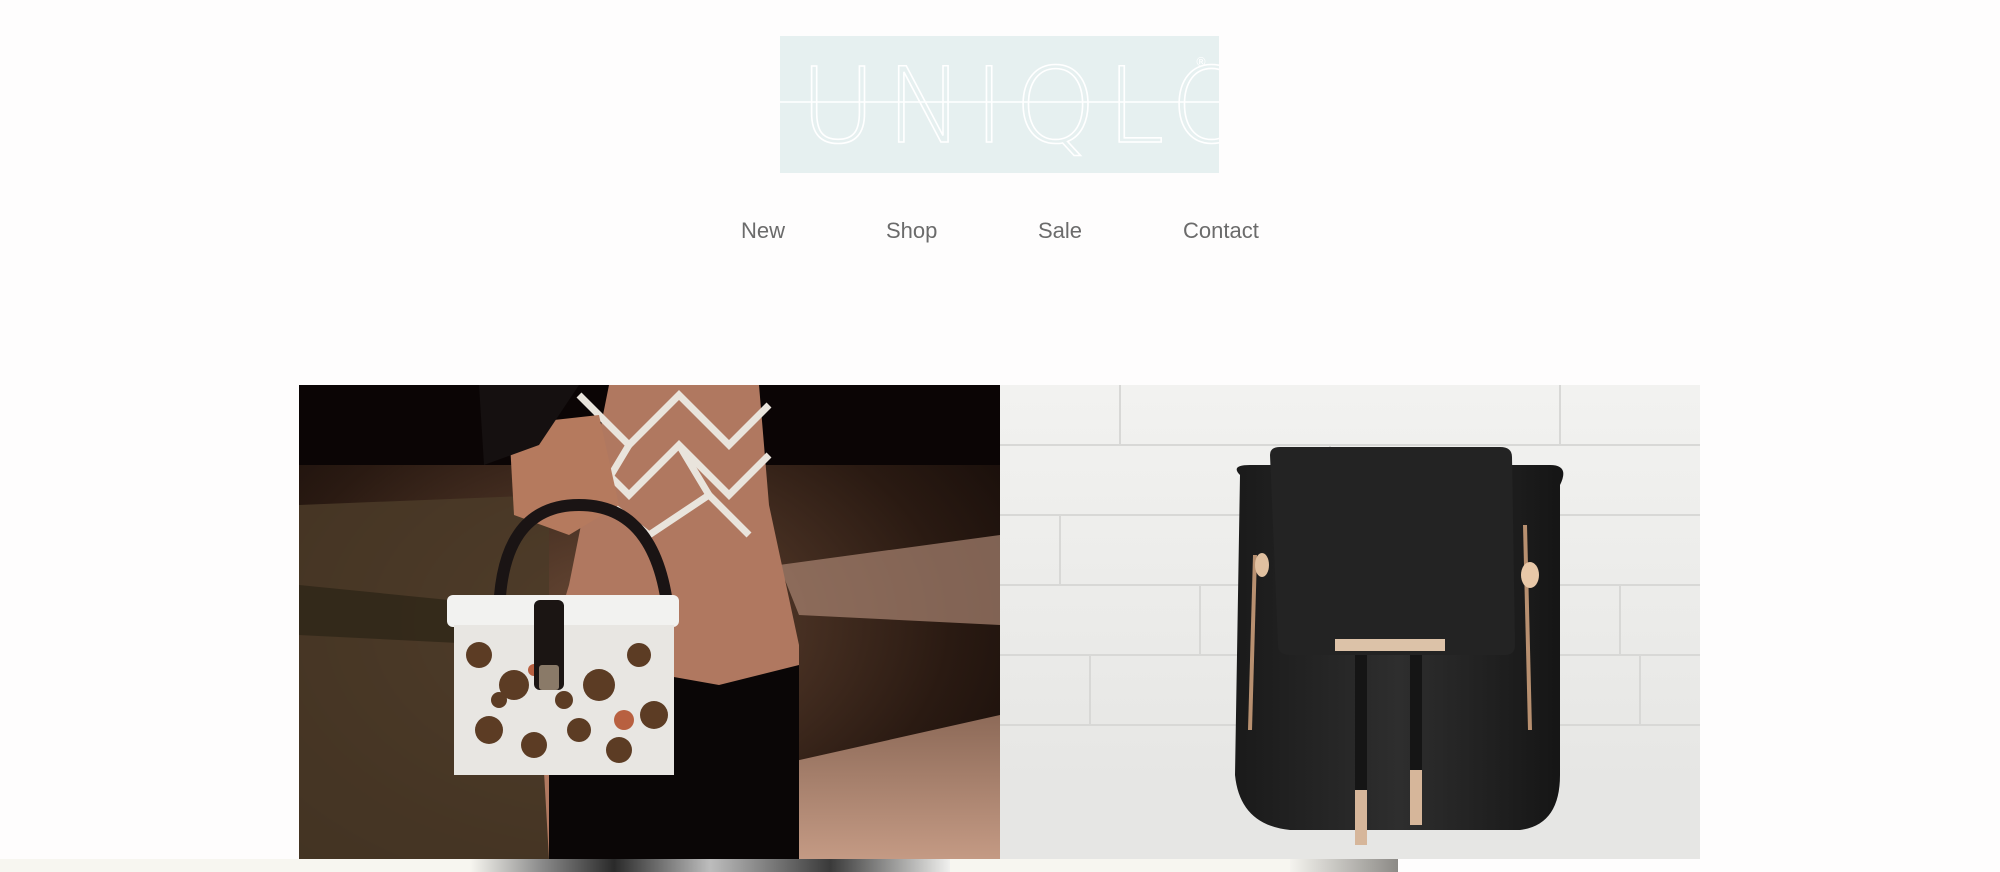 The height and width of the screenshot is (872, 2000). I want to click on next-row-preview, so click(699, 865).